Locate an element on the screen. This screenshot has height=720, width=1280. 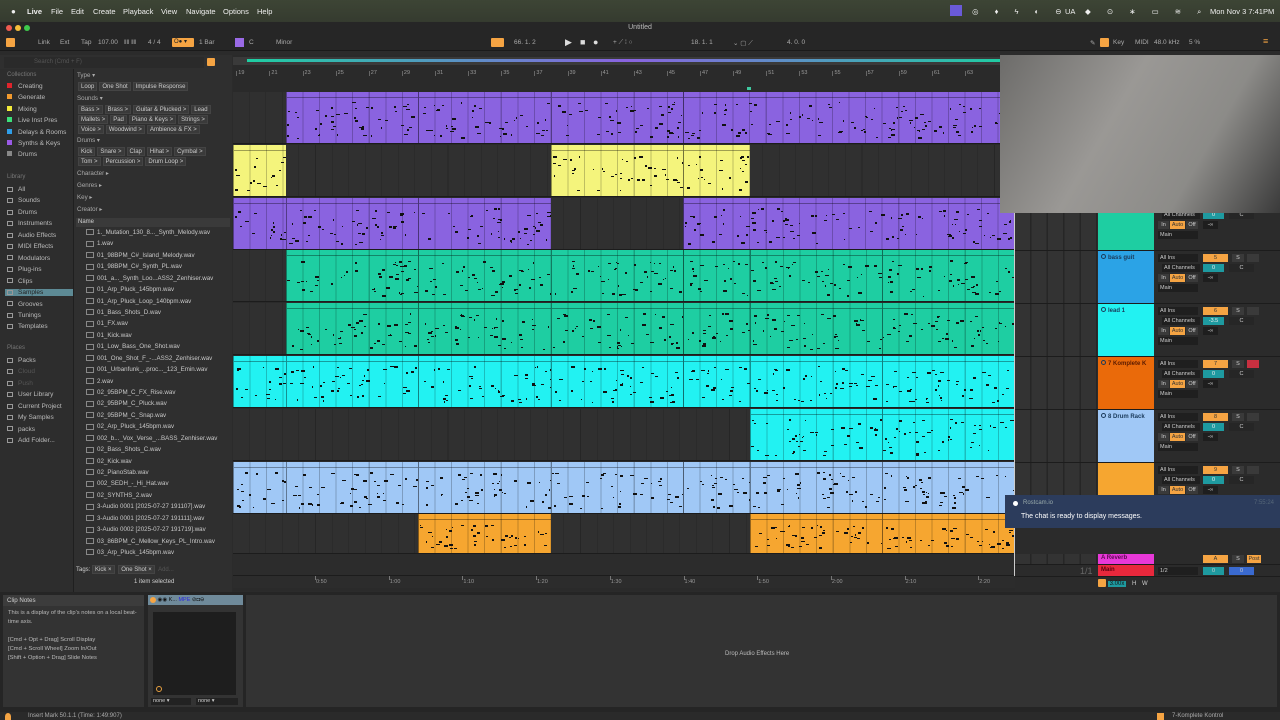
clock: Mon Nov 3 7:41PM is located at coordinates (1242, 11).